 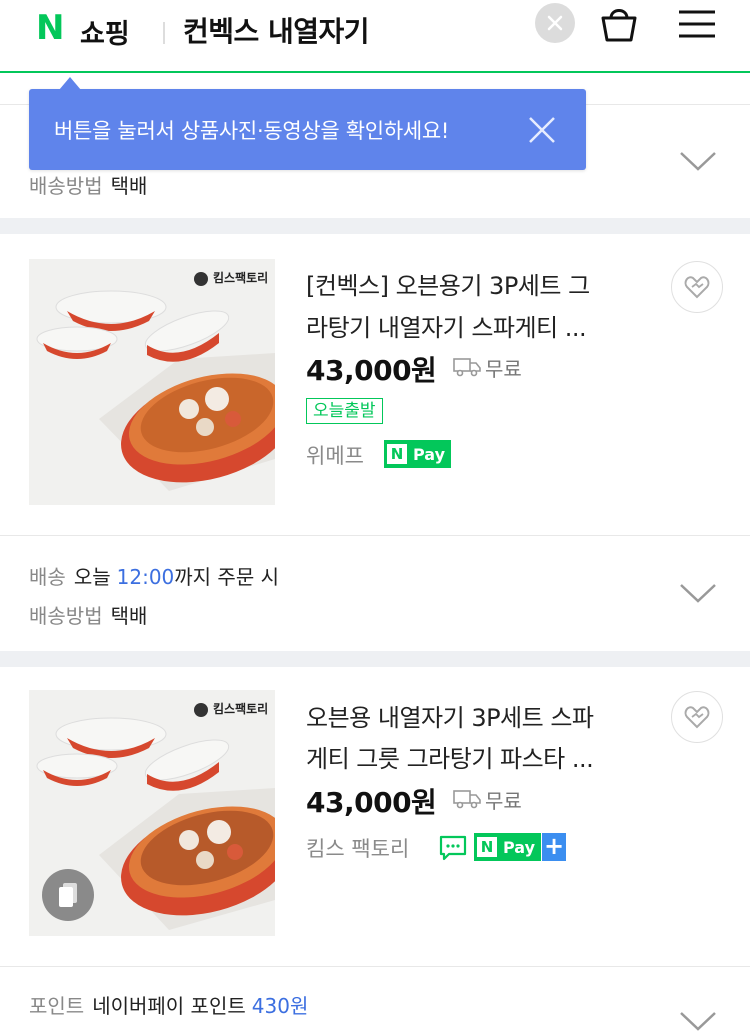 What do you see at coordinates (57, 1006) in the screenshot?
I see `point-label: 포인트` at bounding box center [57, 1006].